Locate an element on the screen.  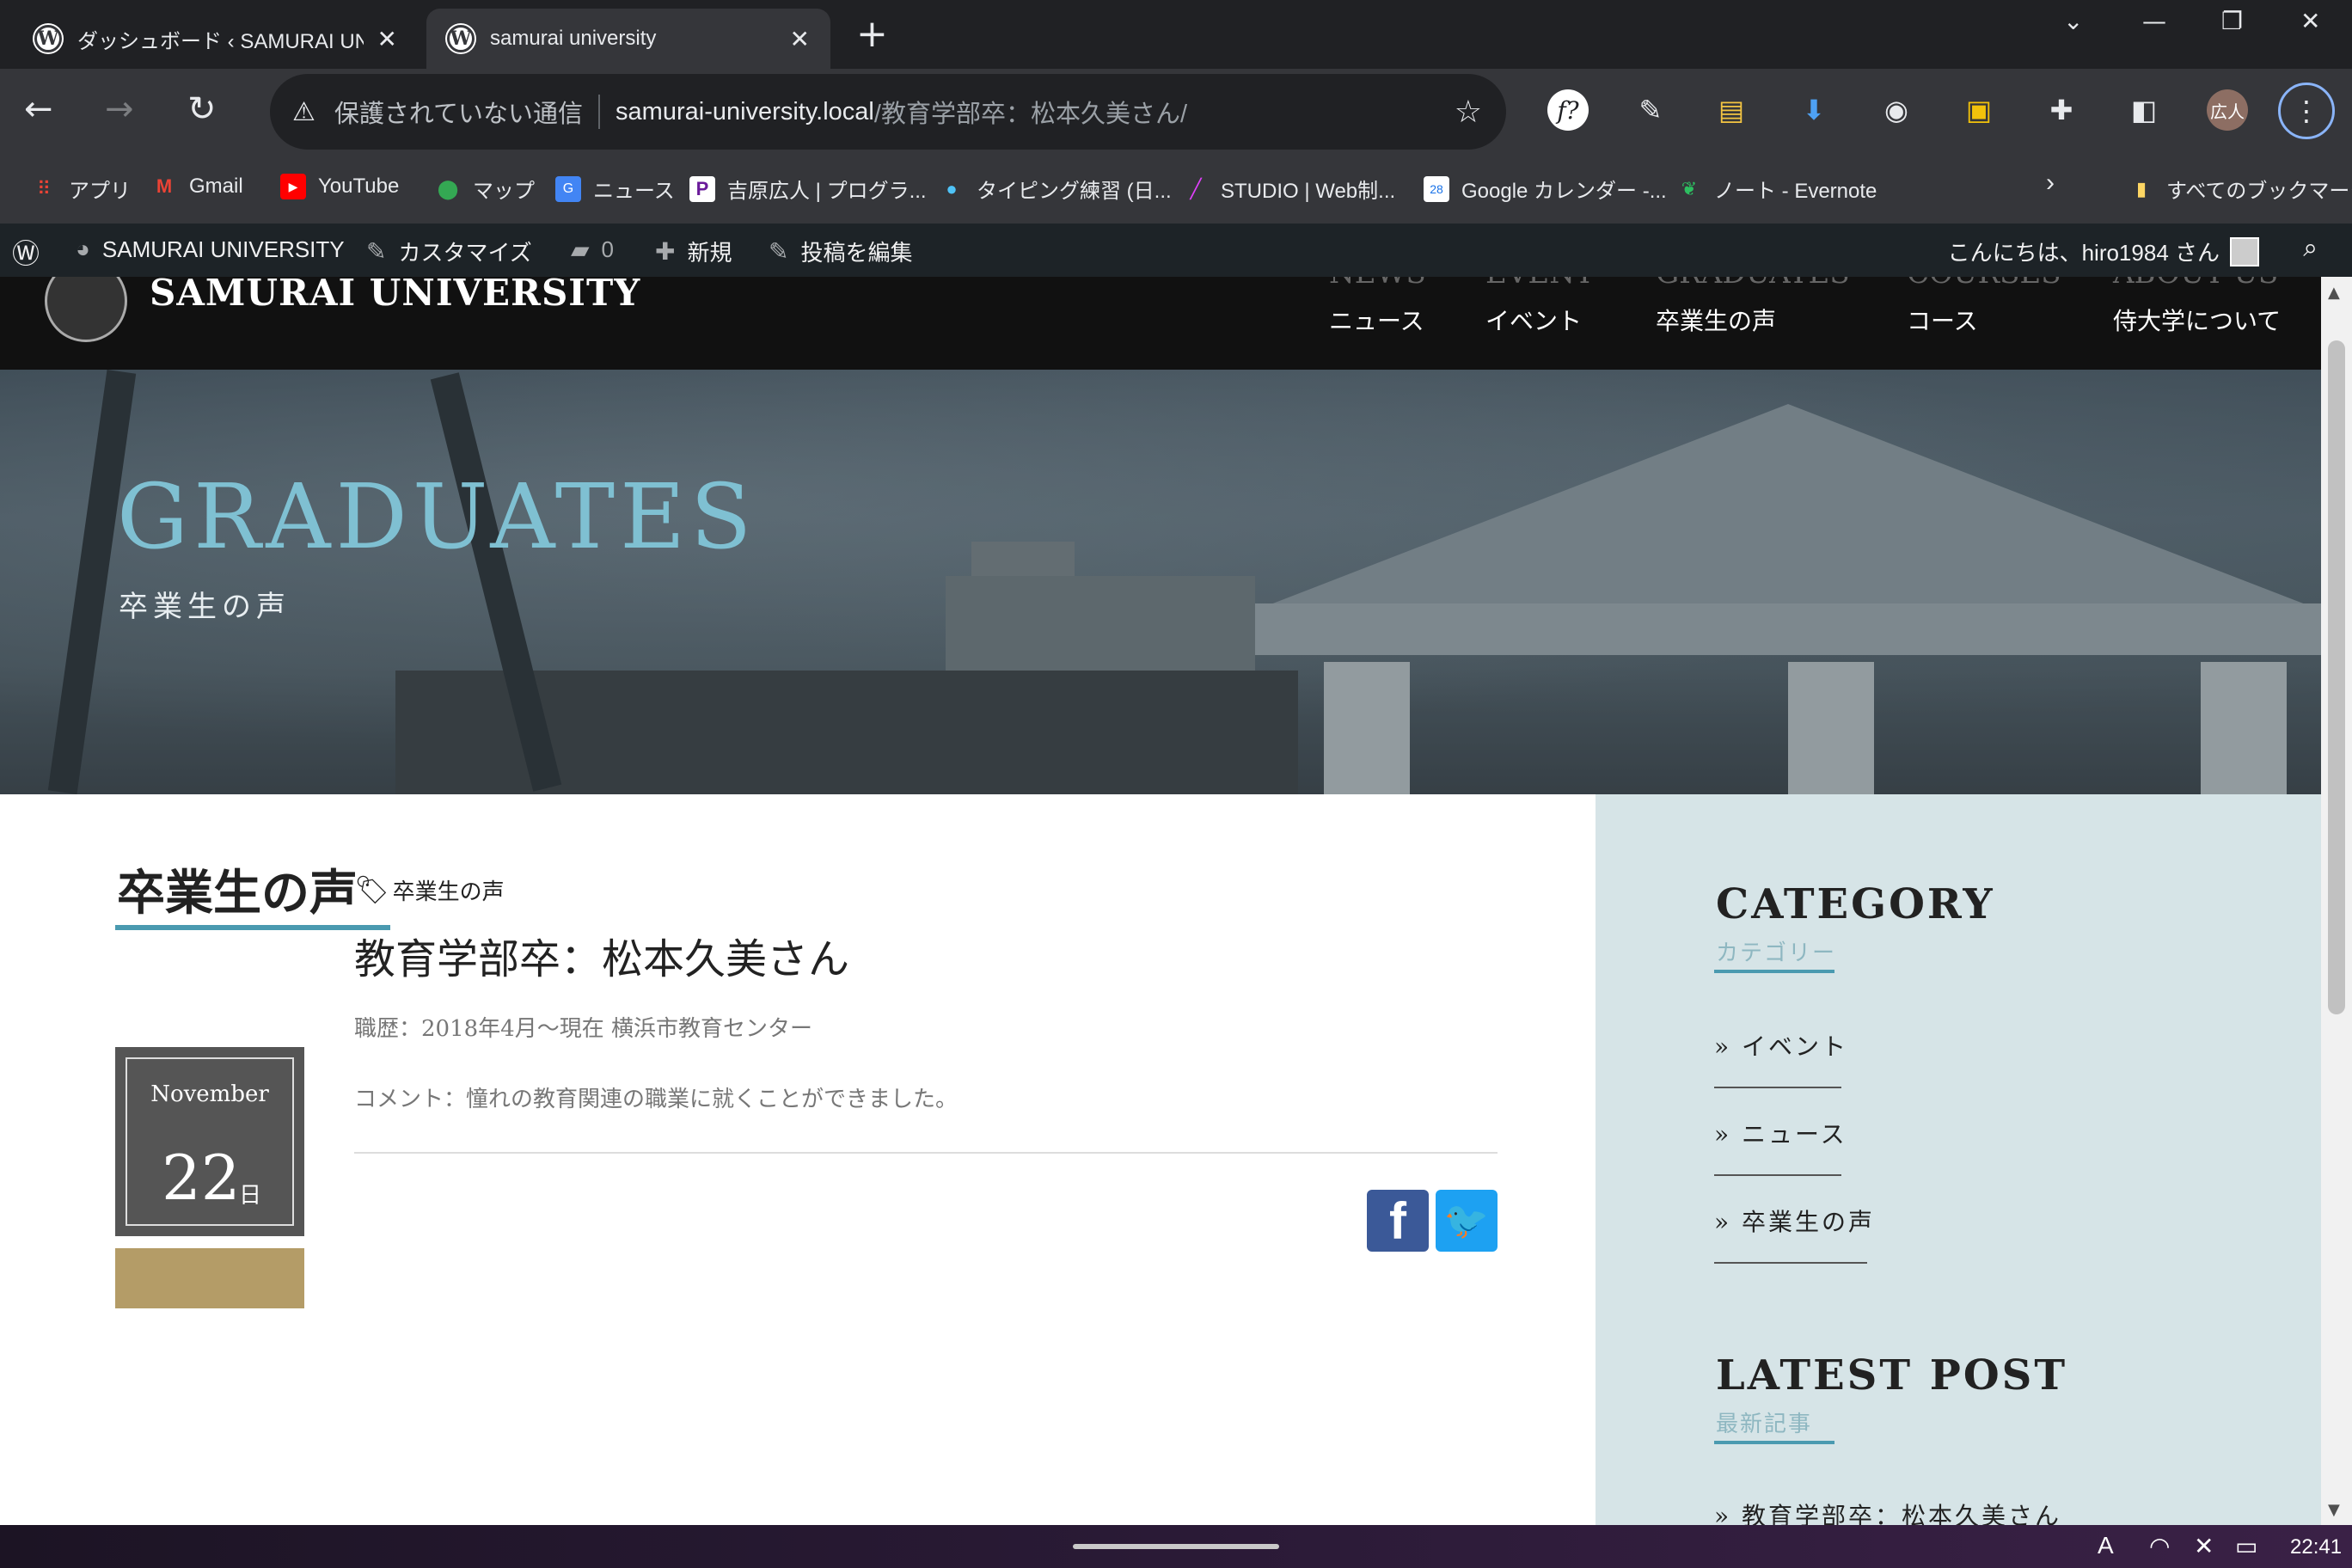
bookmark-evernote: ❦ ノート - Evernote is located at coordinates (1776, 189).